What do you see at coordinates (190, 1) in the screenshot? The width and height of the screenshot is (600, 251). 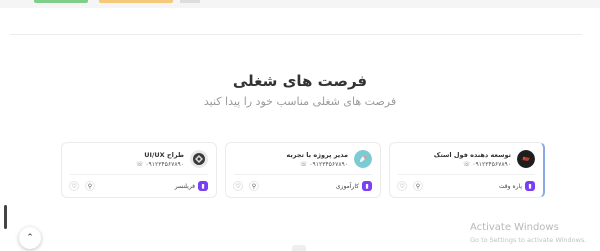 I see `top-small-button` at bounding box center [190, 1].